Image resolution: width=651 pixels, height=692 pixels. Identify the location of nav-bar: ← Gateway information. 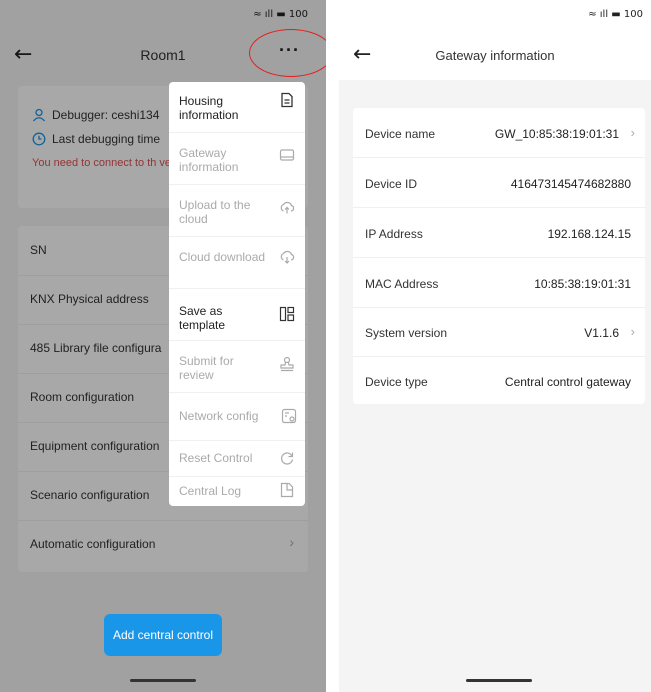
(495, 54).